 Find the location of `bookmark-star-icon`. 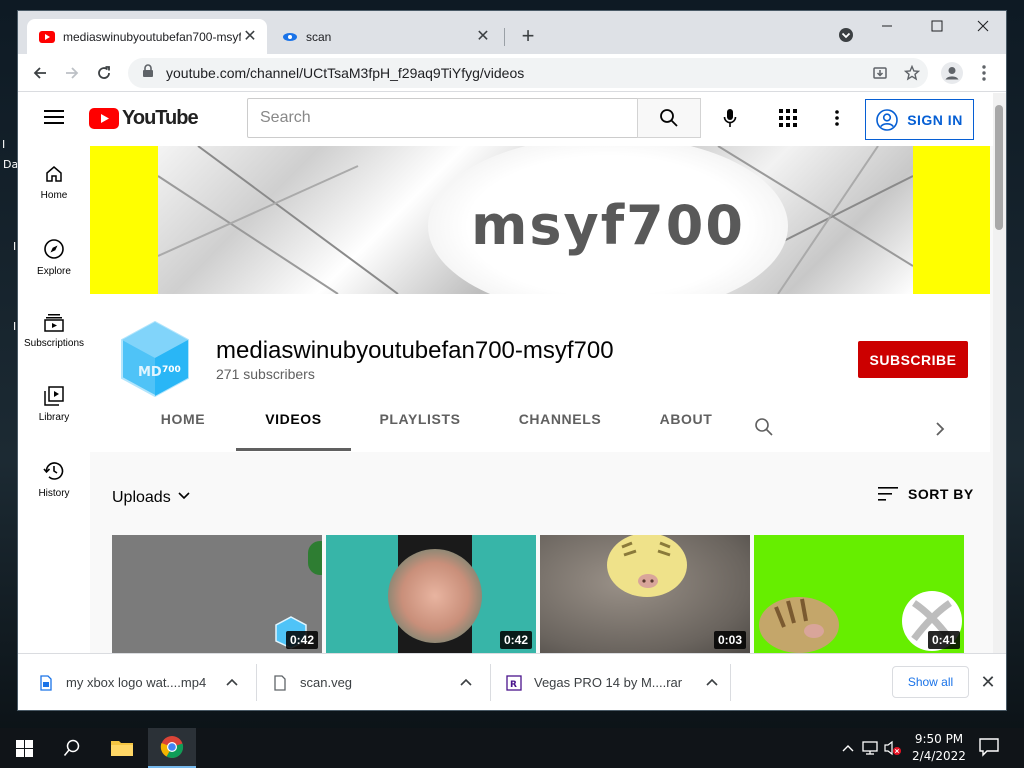

bookmark-star-icon is located at coordinates (912, 73).